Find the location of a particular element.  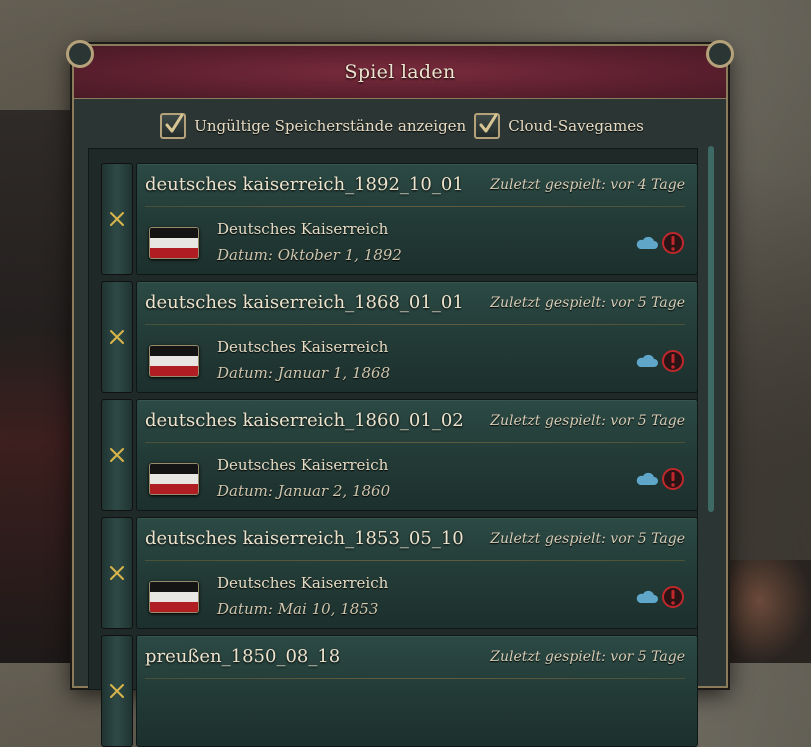

show-invalid-saves-toggle: Ungültige Speicherstände anzeigen is located at coordinates (313, 126).